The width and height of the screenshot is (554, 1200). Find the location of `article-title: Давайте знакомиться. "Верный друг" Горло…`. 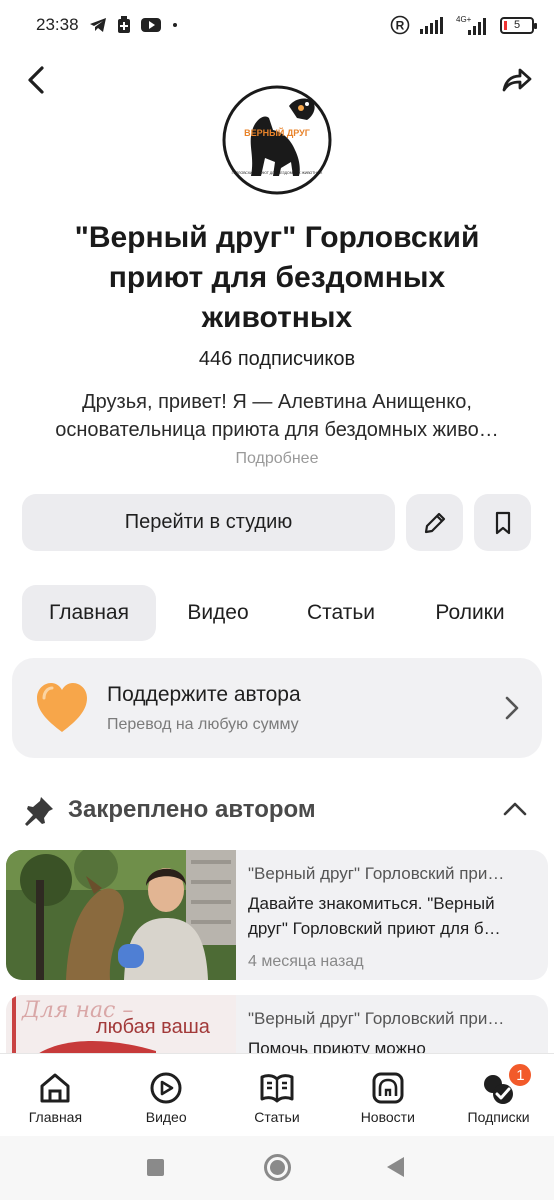

article-title: Давайте знакомиться. "Верный друг" Горло… is located at coordinates (374, 916).